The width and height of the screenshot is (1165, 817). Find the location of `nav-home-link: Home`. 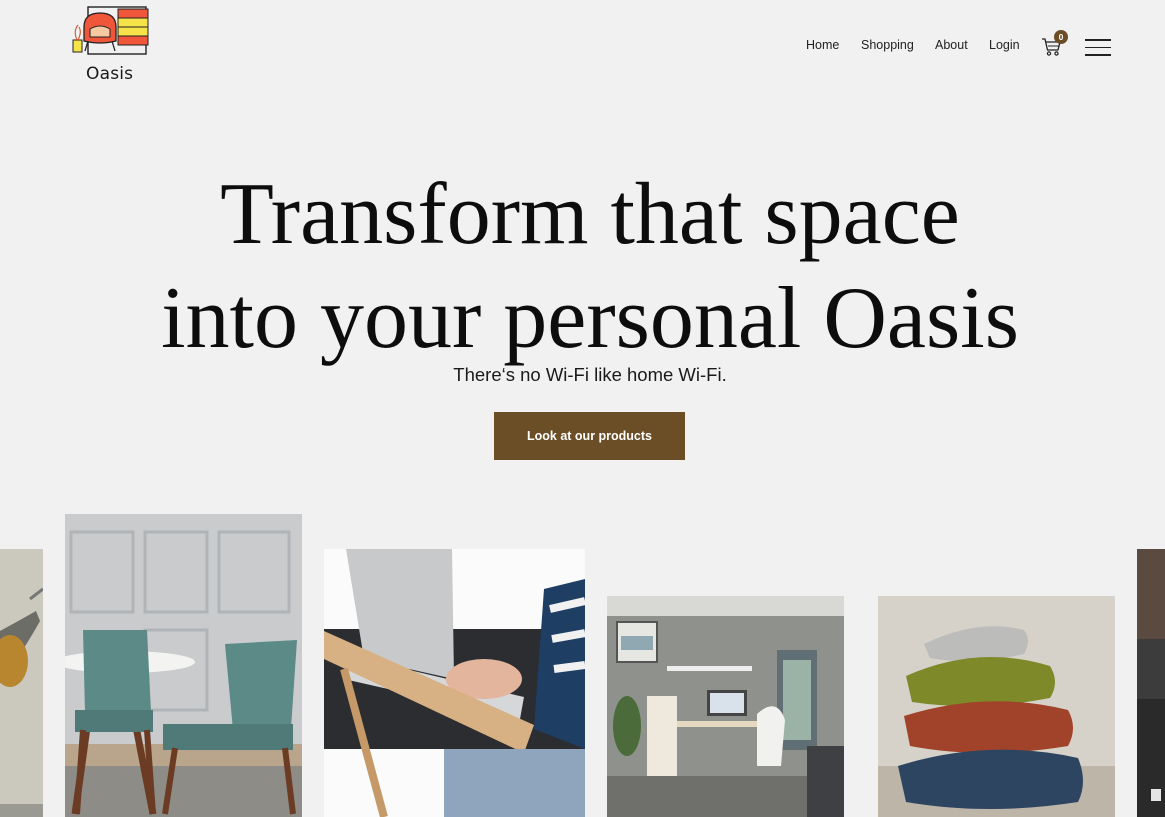

nav-home-link: Home is located at coordinates (822, 45).